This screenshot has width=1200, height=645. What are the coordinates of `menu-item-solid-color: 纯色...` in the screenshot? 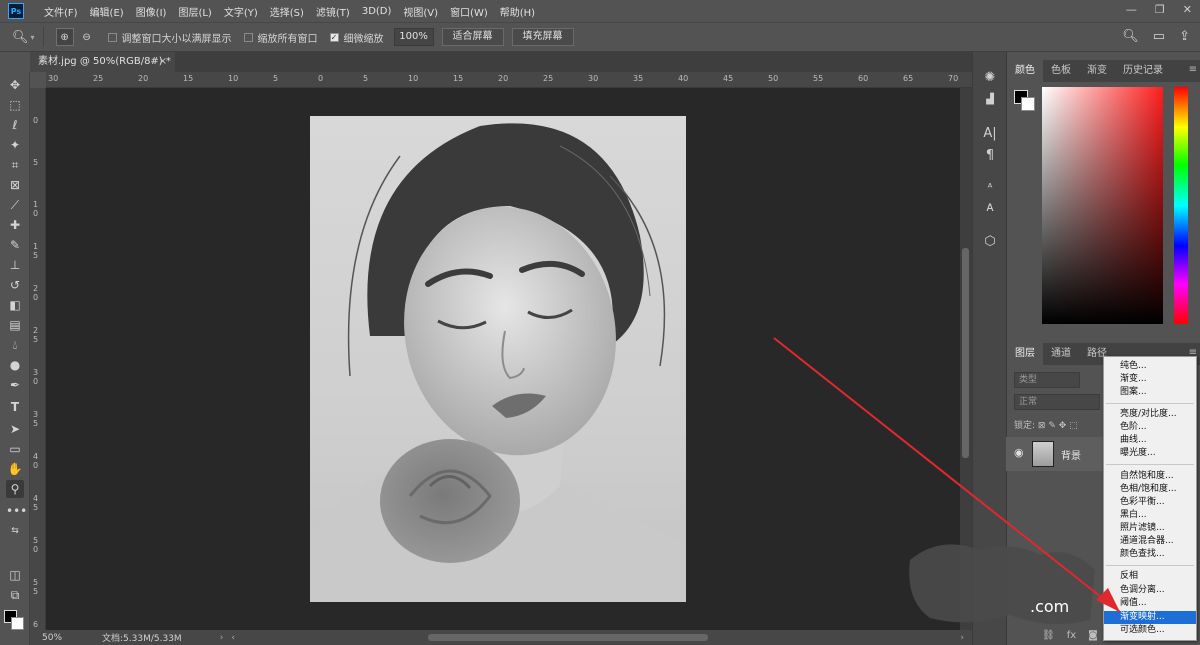 It's located at (1150, 366).